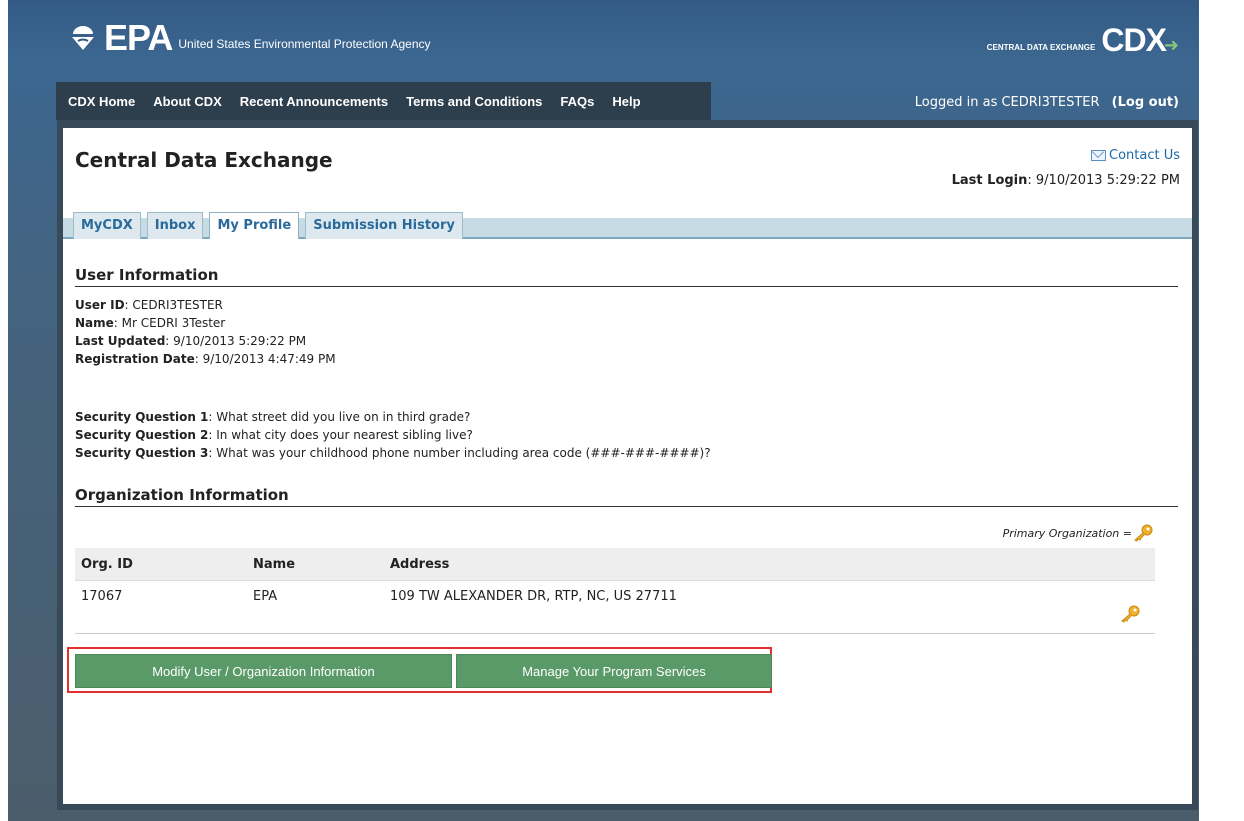 The width and height of the screenshot is (1244, 821). Describe the element at coordinates (101, 101) in the screenshot. I see `nav-cdx-home: CDX Home` at that location.